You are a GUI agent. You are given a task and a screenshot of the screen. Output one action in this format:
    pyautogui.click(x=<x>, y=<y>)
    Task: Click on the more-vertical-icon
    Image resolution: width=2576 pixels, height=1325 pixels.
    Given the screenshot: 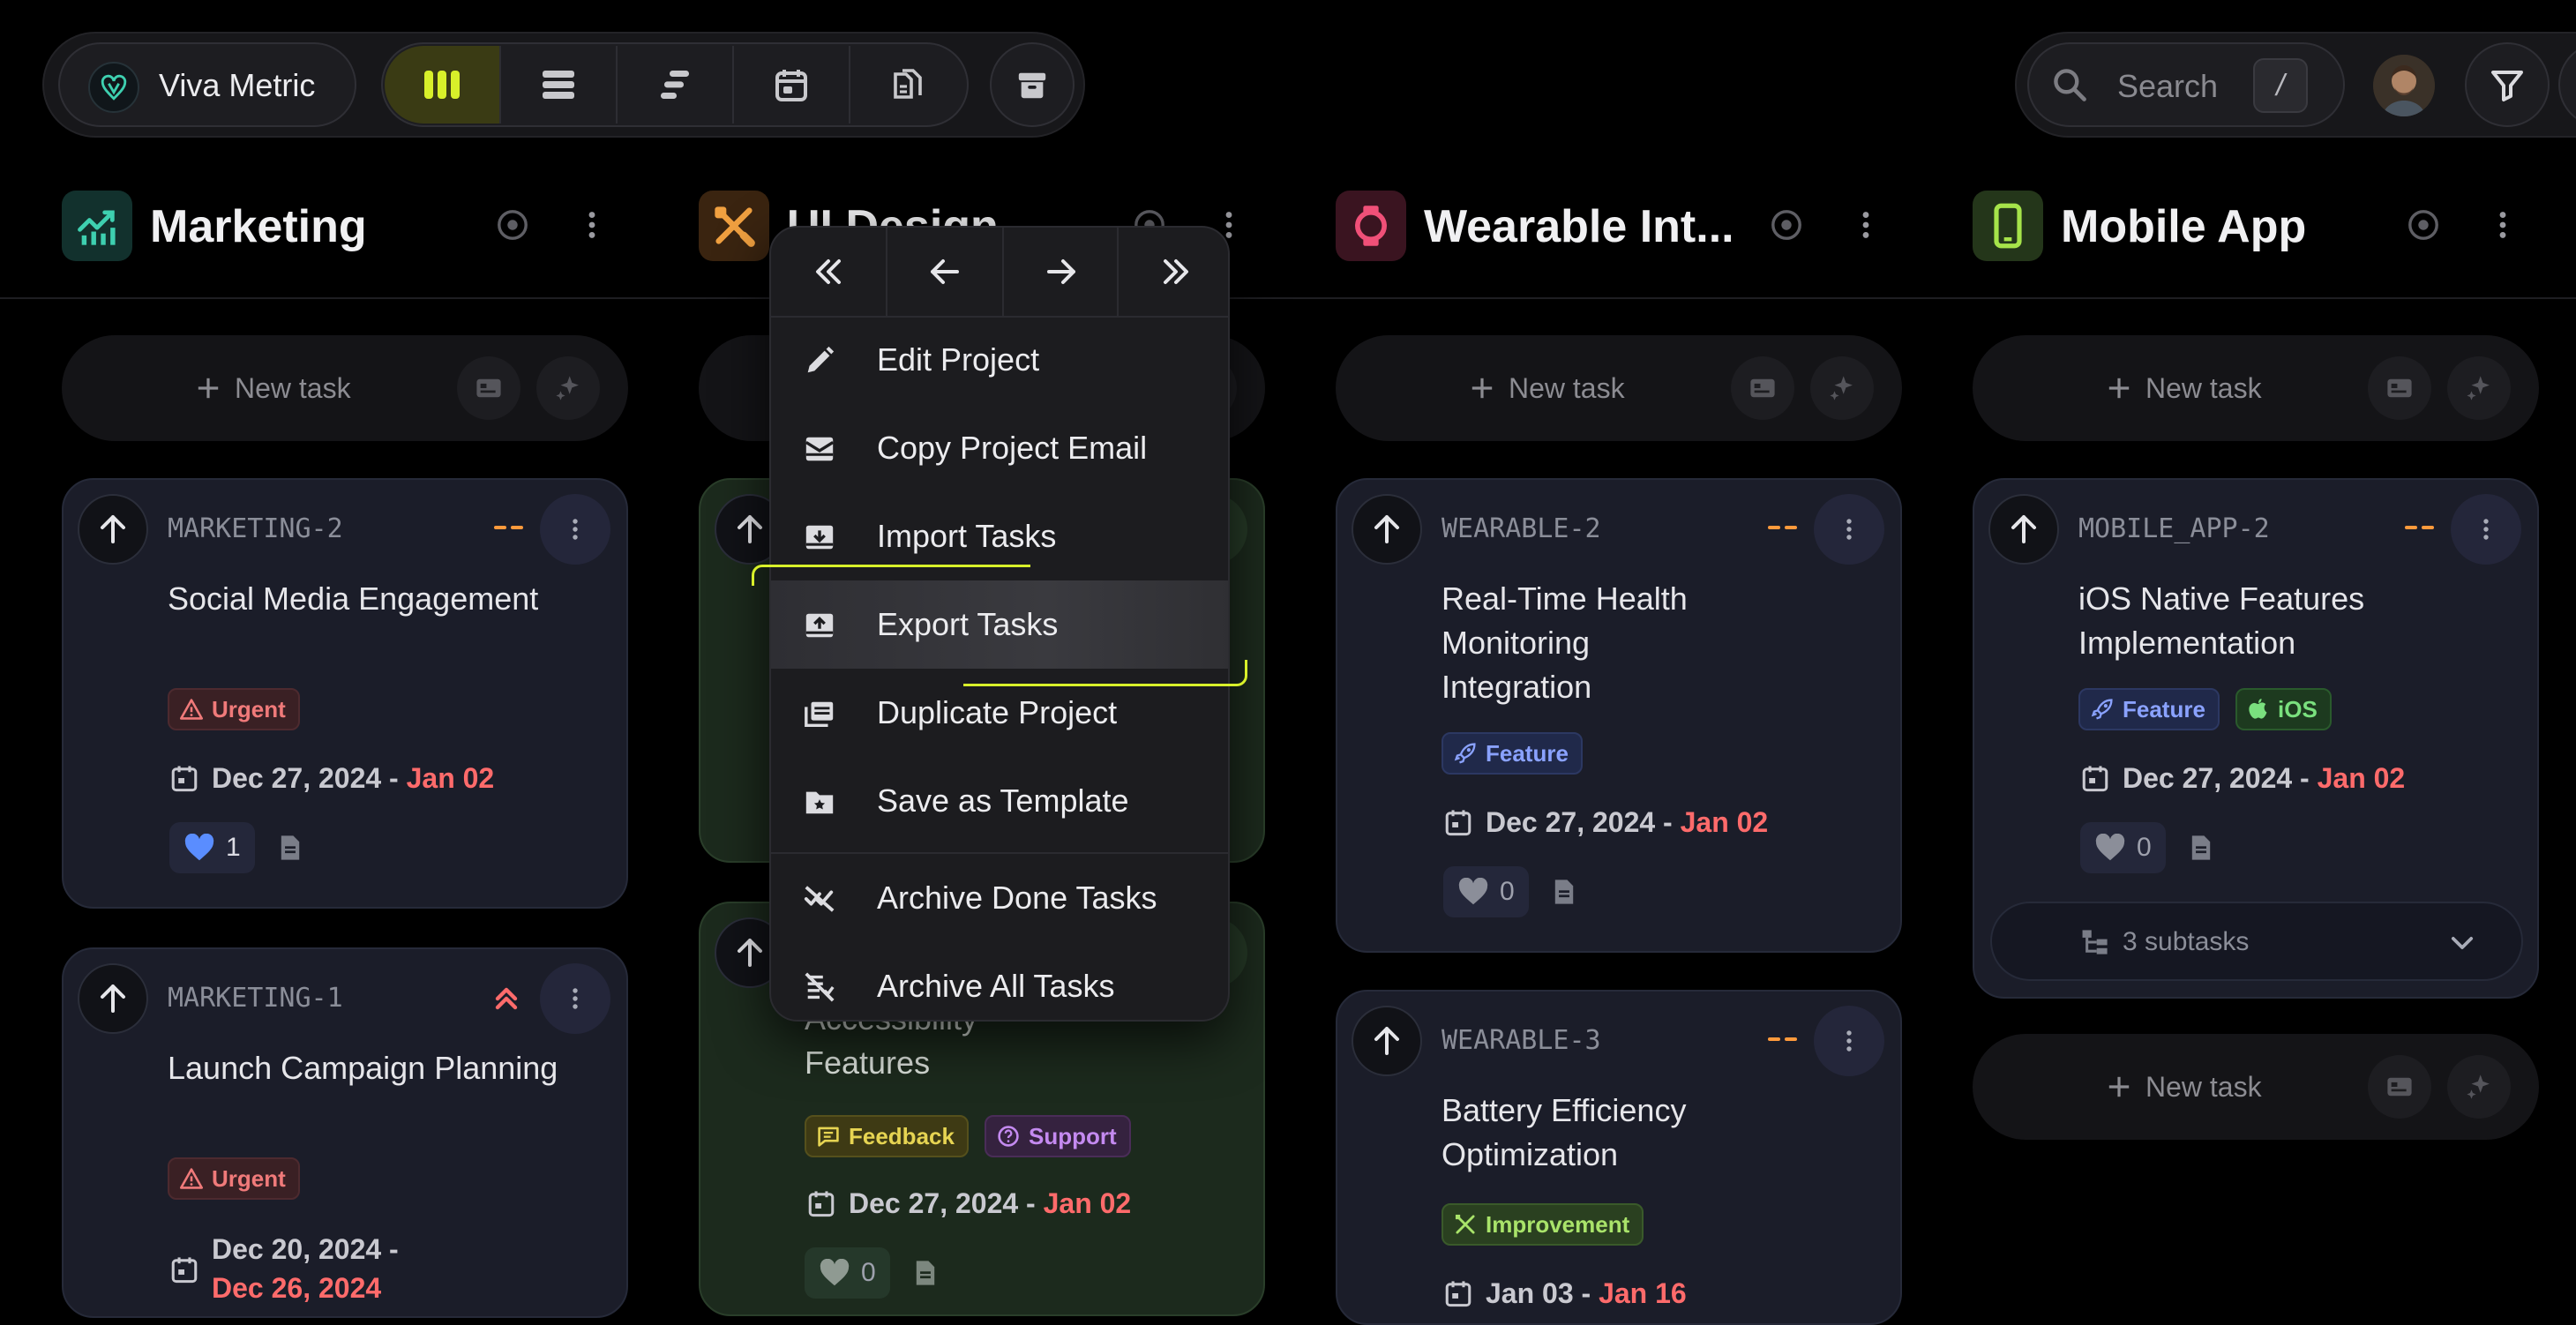 What is the action you would take?
    pyautogui.click(x=575, y=529)
    